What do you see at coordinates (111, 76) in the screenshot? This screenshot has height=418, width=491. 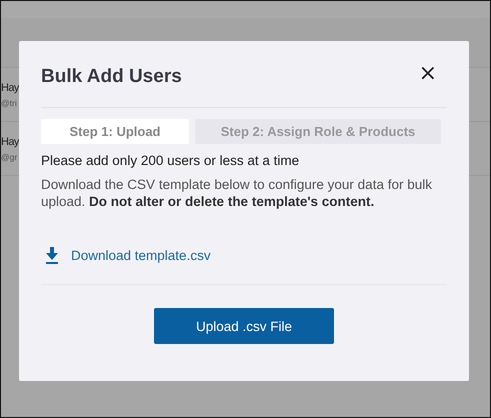 I see `dialog-title: Bulk Add Users` at bounding box center [111, 76].